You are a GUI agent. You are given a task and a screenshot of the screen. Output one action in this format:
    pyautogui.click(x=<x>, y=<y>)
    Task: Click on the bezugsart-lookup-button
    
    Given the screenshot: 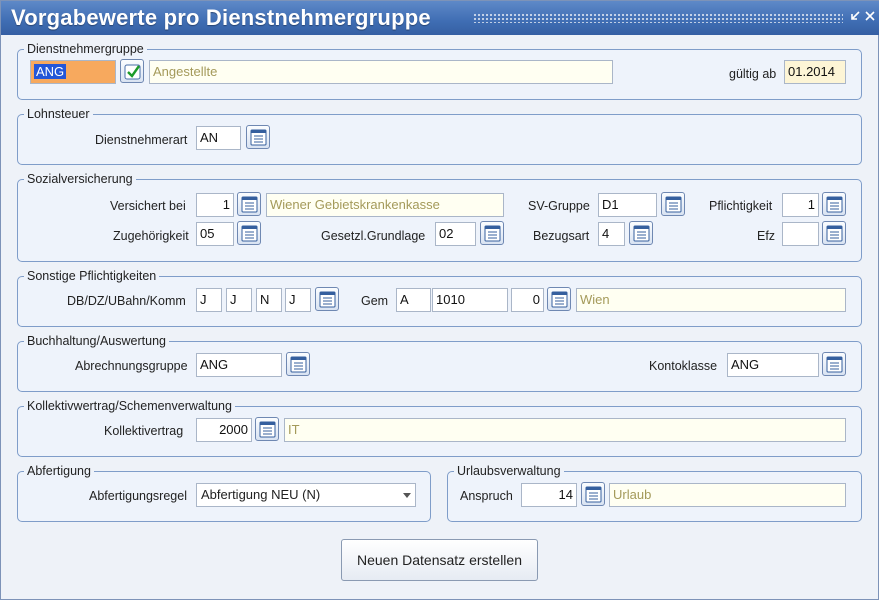 What is the action you would take?
    pyautogui.click(x=641, y=233)
    